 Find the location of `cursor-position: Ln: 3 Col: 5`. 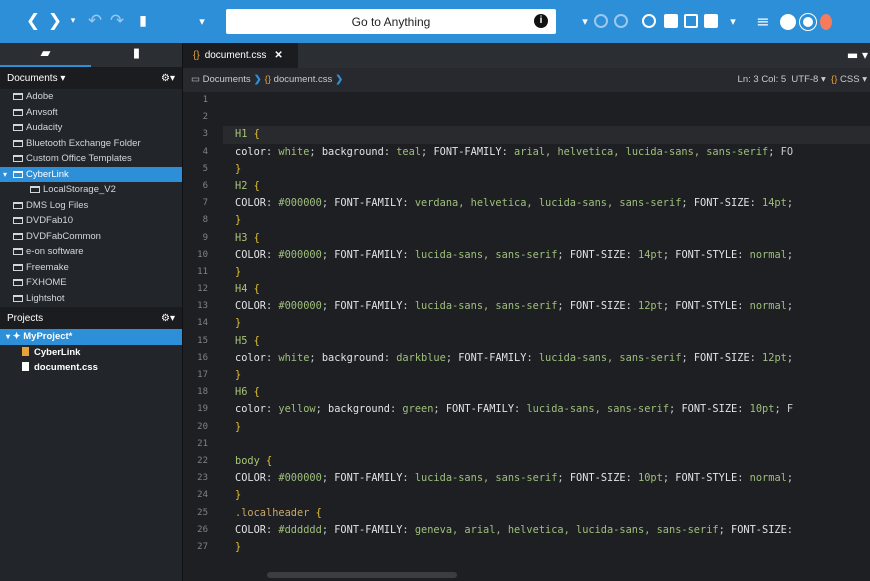

cursor-position: Ln: 3 Col: 5 is located at coordinates (762, 79).